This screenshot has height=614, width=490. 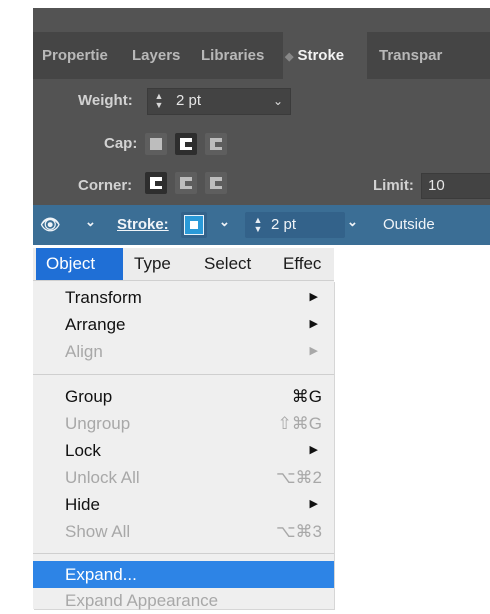 What do you see at coordinates (142, 600) in the screenshot?
I see `menu-item-label: Expand Appearance` at bounding box center [142, 600].